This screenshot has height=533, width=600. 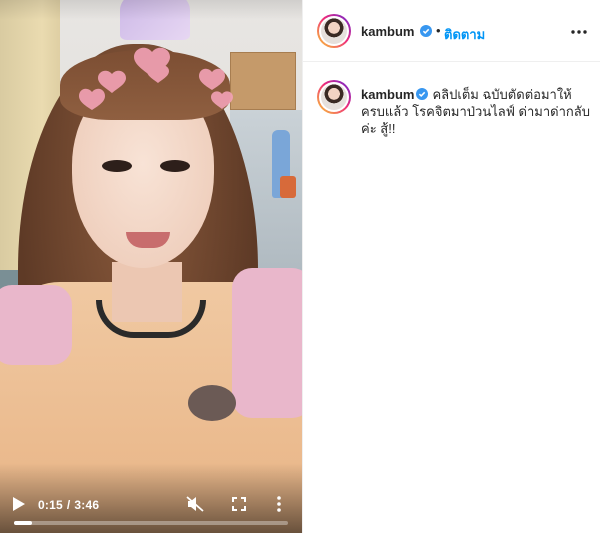 What do you see at coordinates (151, 508) in the screenshot?
I see `video-controls: 0:15 / 3:46` at bounding box center [151, 508].